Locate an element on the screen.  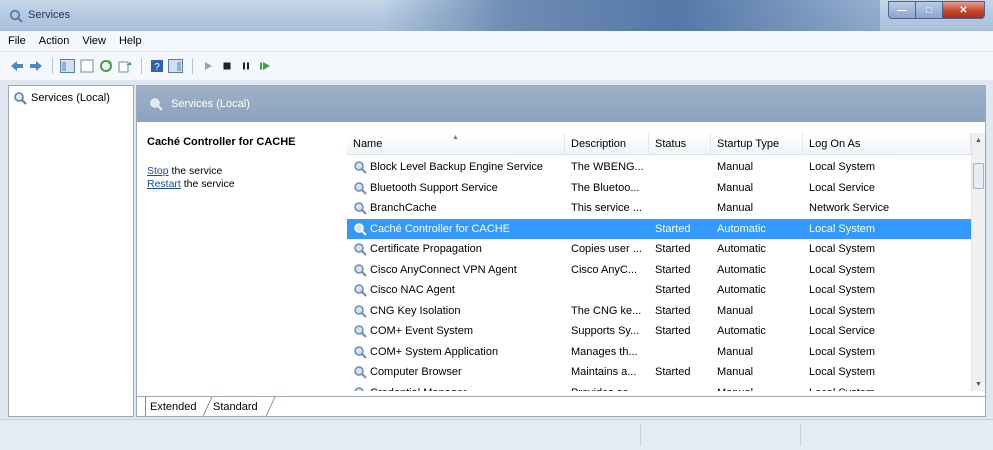
refresh-icon is located at coordinates (105, 66).